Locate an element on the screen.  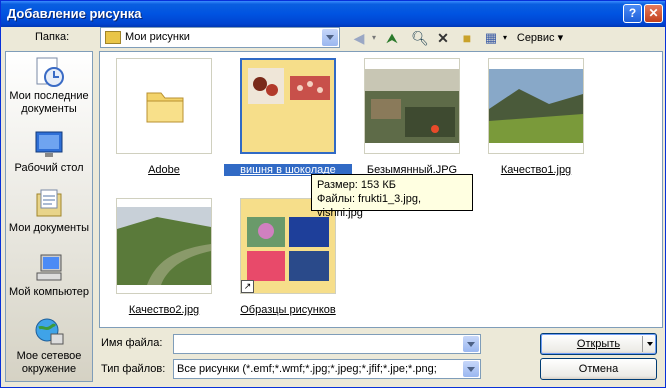
service-menu: Сервис ▾ is located at coordinates (540, 38).